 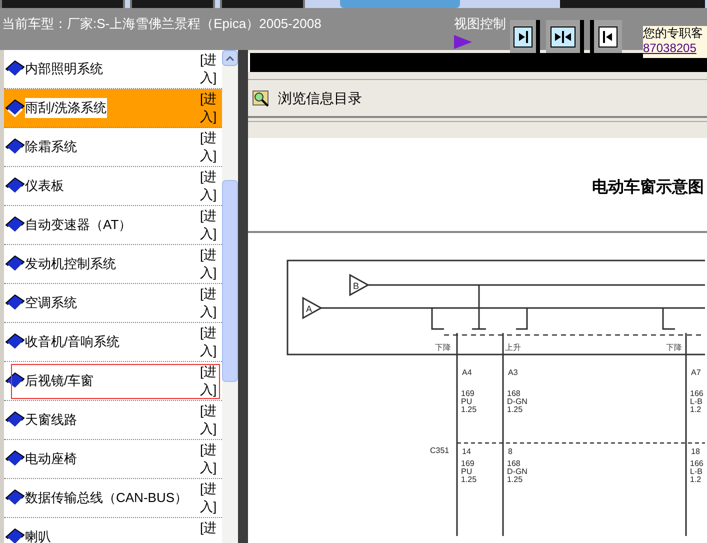 I want to click on system-name: 发动机控制系统, so click(x=70, y=264).